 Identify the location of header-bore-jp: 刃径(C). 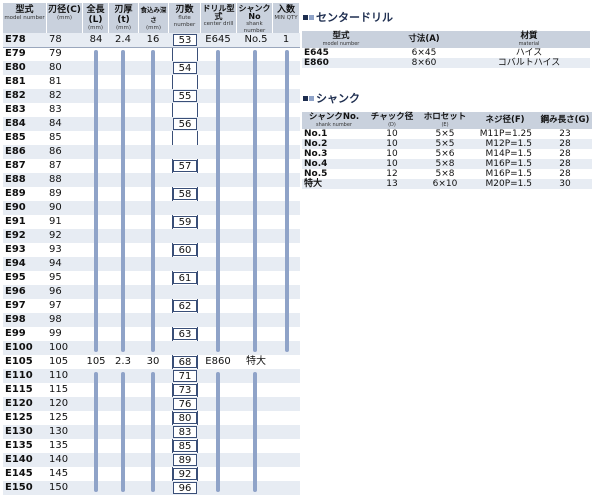
(64, 10).